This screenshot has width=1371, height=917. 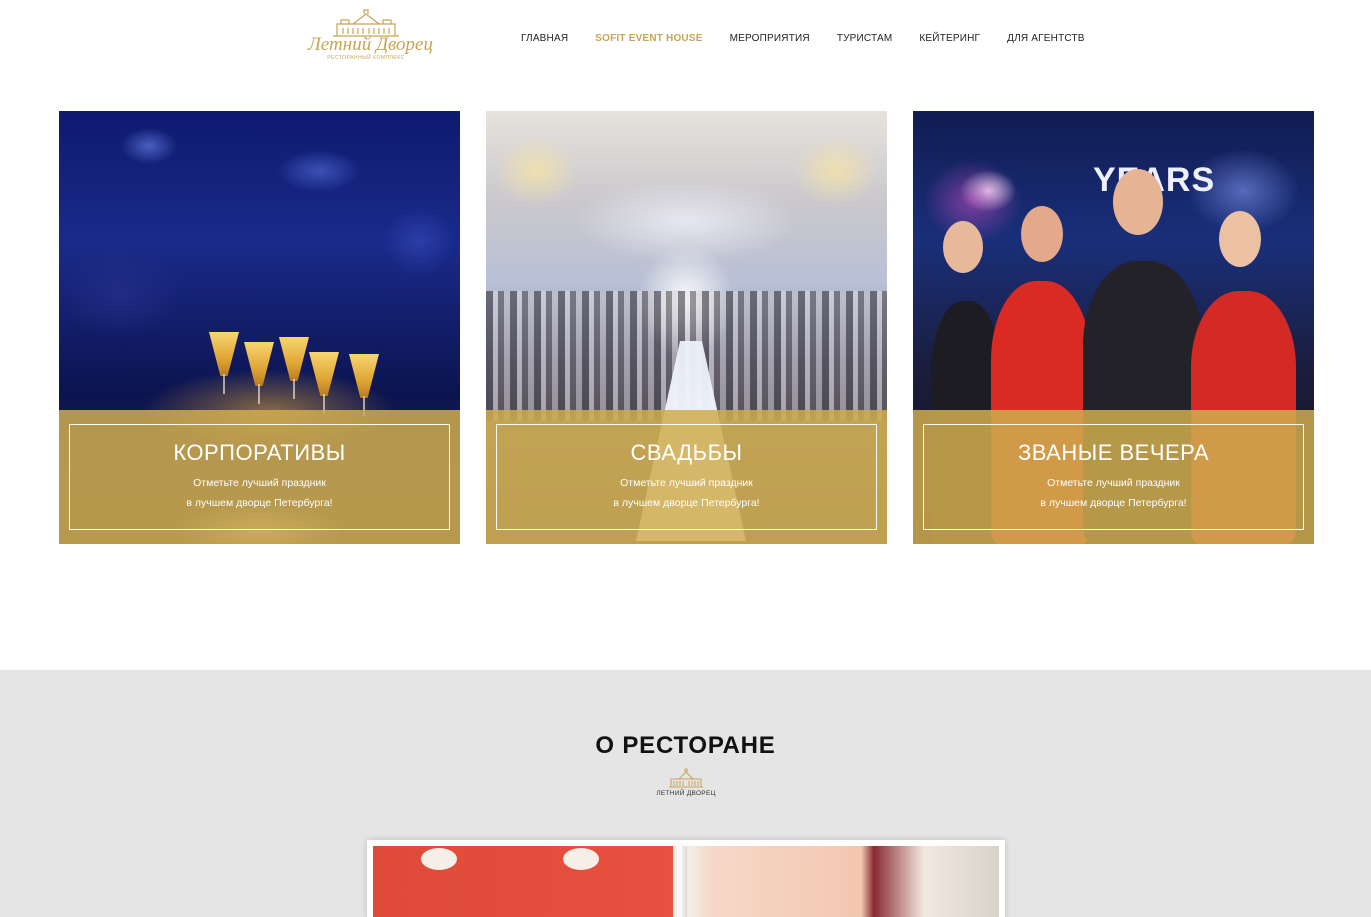 I want to click on nav-item-tourists: ТУРИСТАМ, so click(x=865, y=38).